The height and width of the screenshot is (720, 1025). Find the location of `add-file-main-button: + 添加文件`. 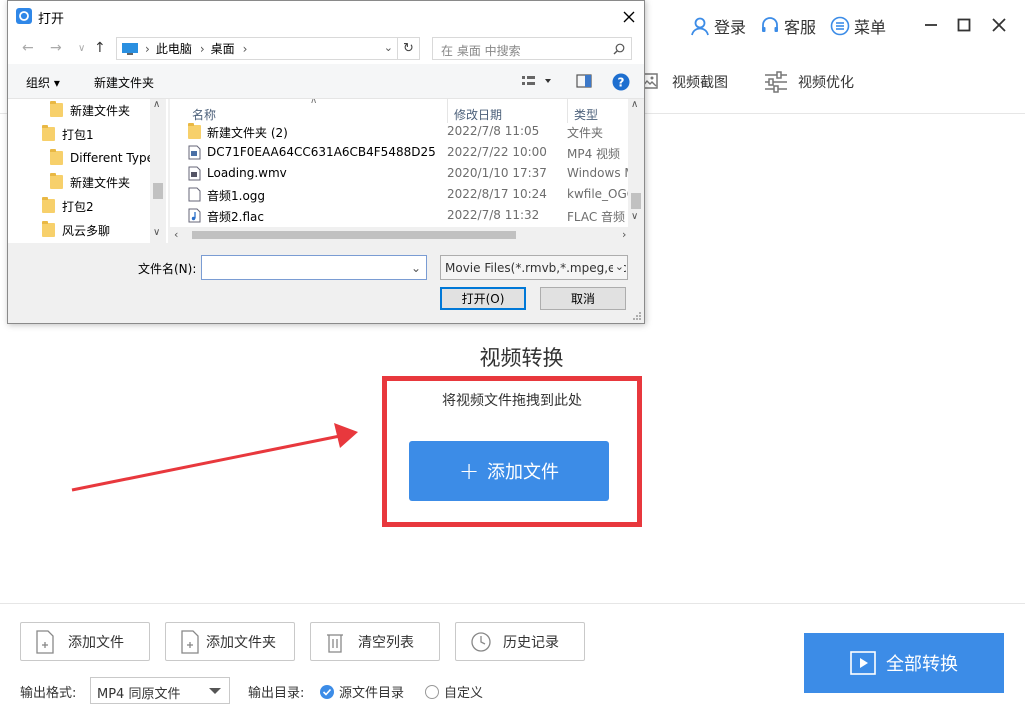

add-file-main-button: + 添加文件 is located at coordinates (509, 471).